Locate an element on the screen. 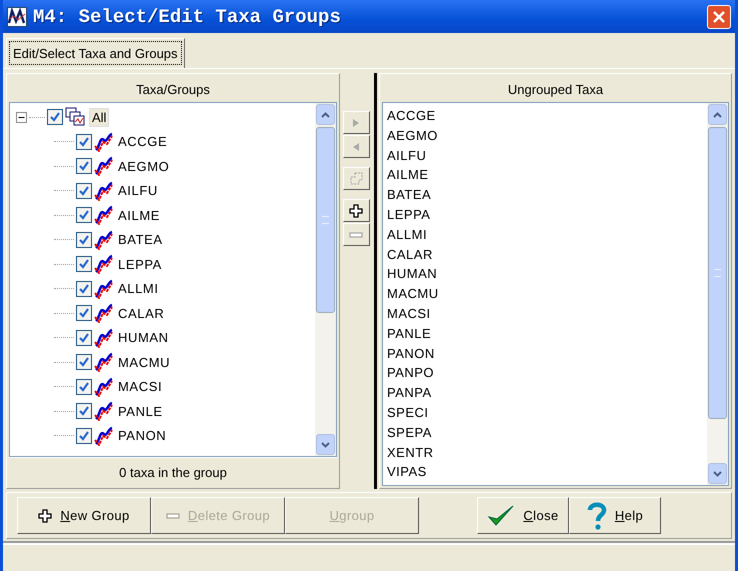 Image resolution: width=738 pixels, height=571 pixels. close-button is located at coordinates (719, 16).